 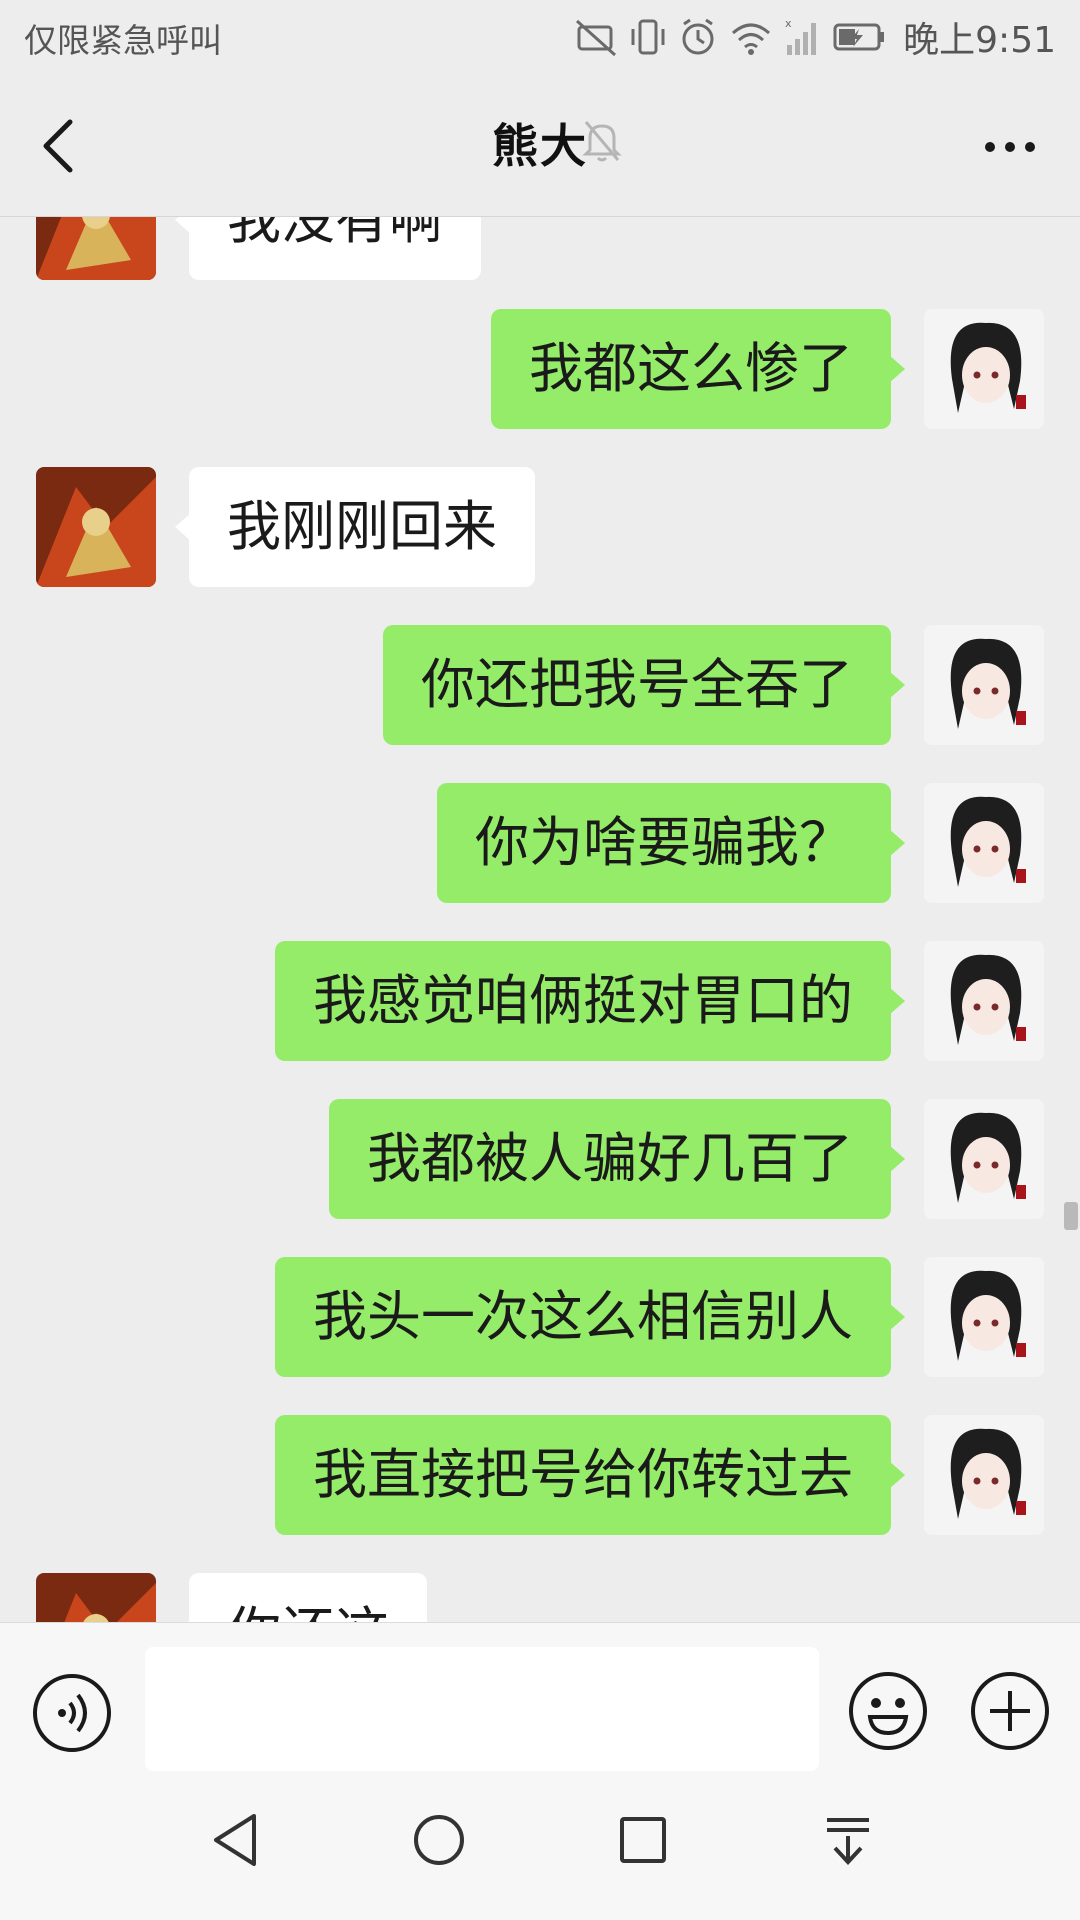 I want to click on scrollbar-thumb, so click(x=1071, y=1216).